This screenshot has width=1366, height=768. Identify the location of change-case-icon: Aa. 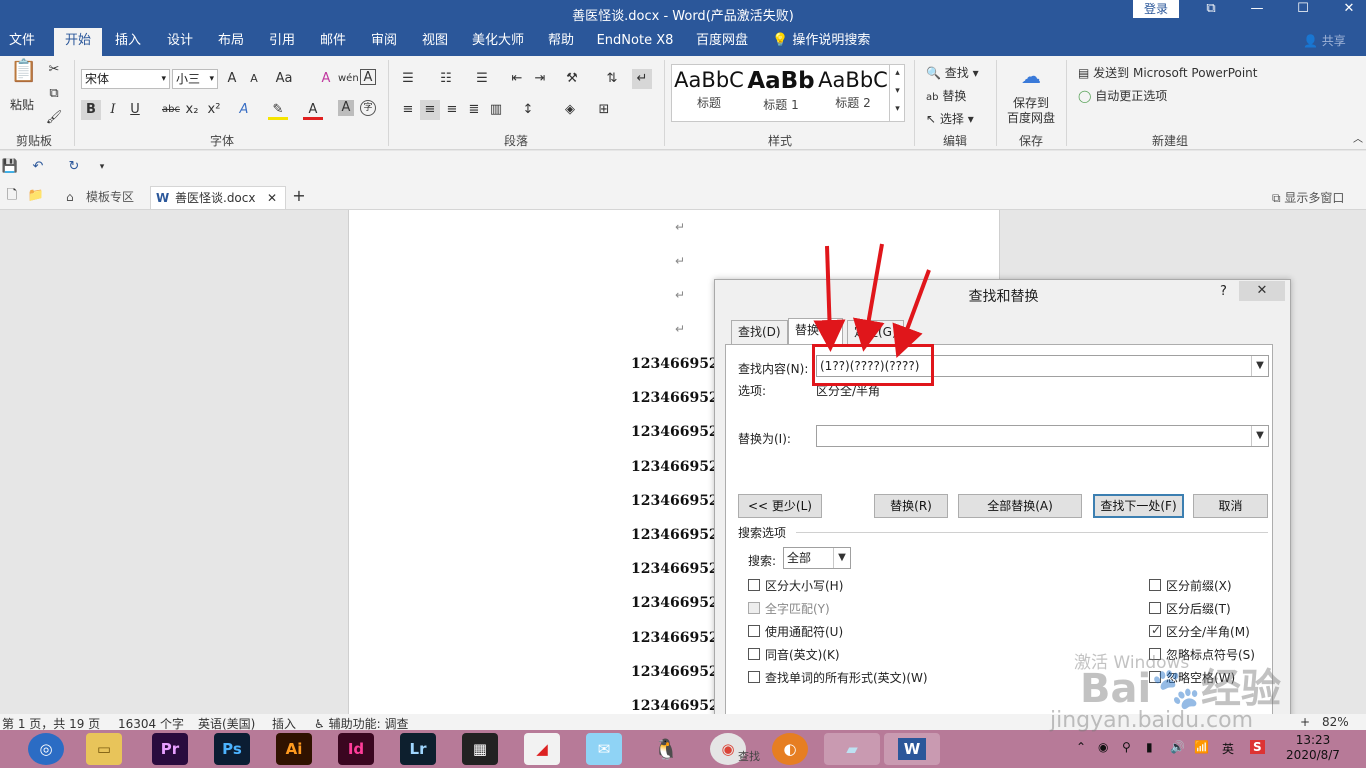
(284, 79).